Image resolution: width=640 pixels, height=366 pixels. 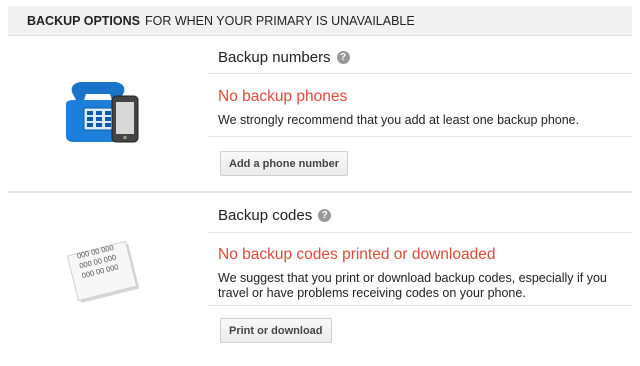 I want to click on header-subtitle: FOR WHEN YOUR PRIMARY IS UNAVAILABLE, so click(x=279, y=20).